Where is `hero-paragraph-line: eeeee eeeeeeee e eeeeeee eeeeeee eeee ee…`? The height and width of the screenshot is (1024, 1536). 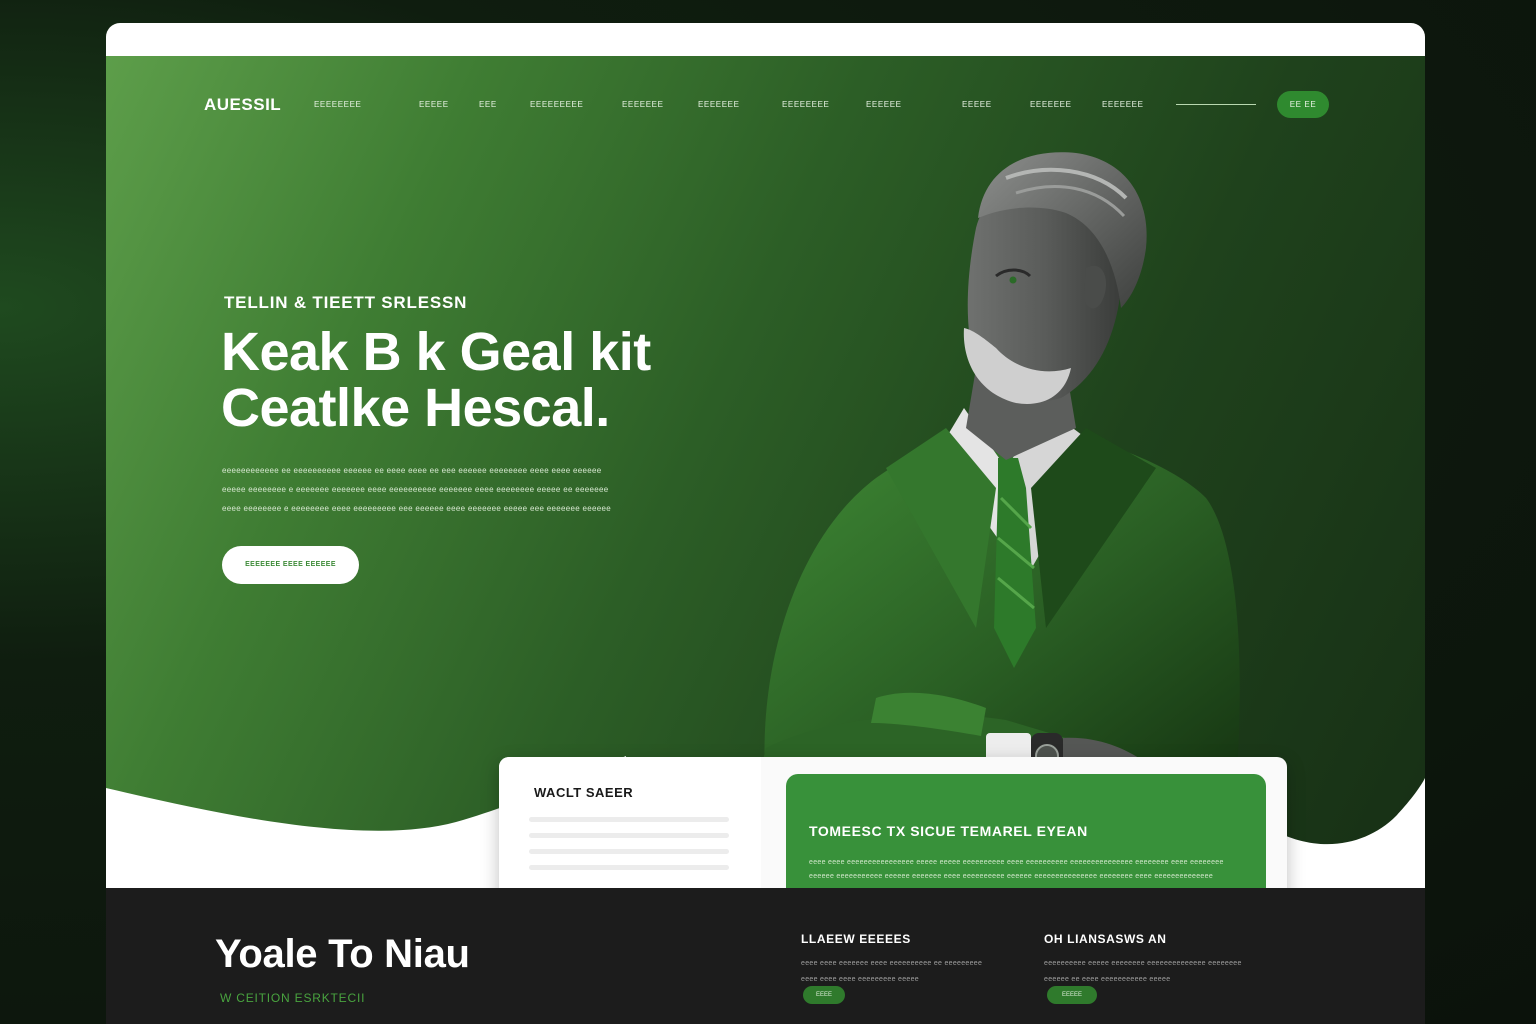
hero-paragraph-line: eeeee eeeeeeee e eeeeeee eeeeeee eeee ee… is located at coordinates (415, 489).